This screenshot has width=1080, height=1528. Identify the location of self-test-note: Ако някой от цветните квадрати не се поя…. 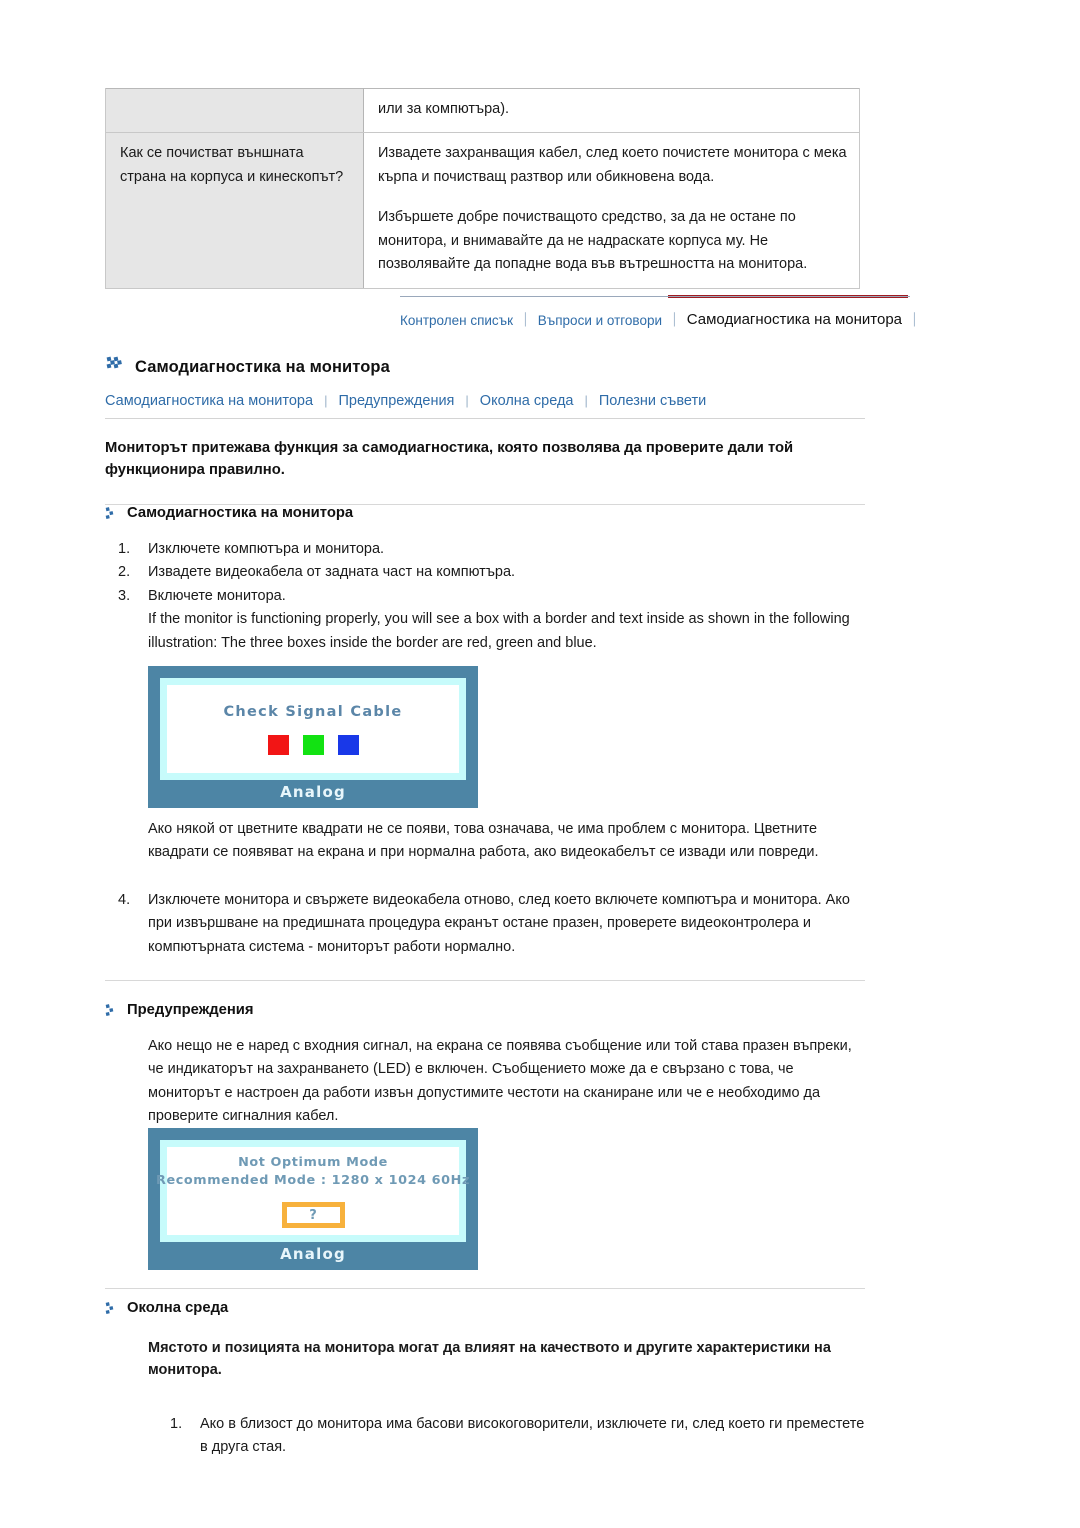
(483, 841).